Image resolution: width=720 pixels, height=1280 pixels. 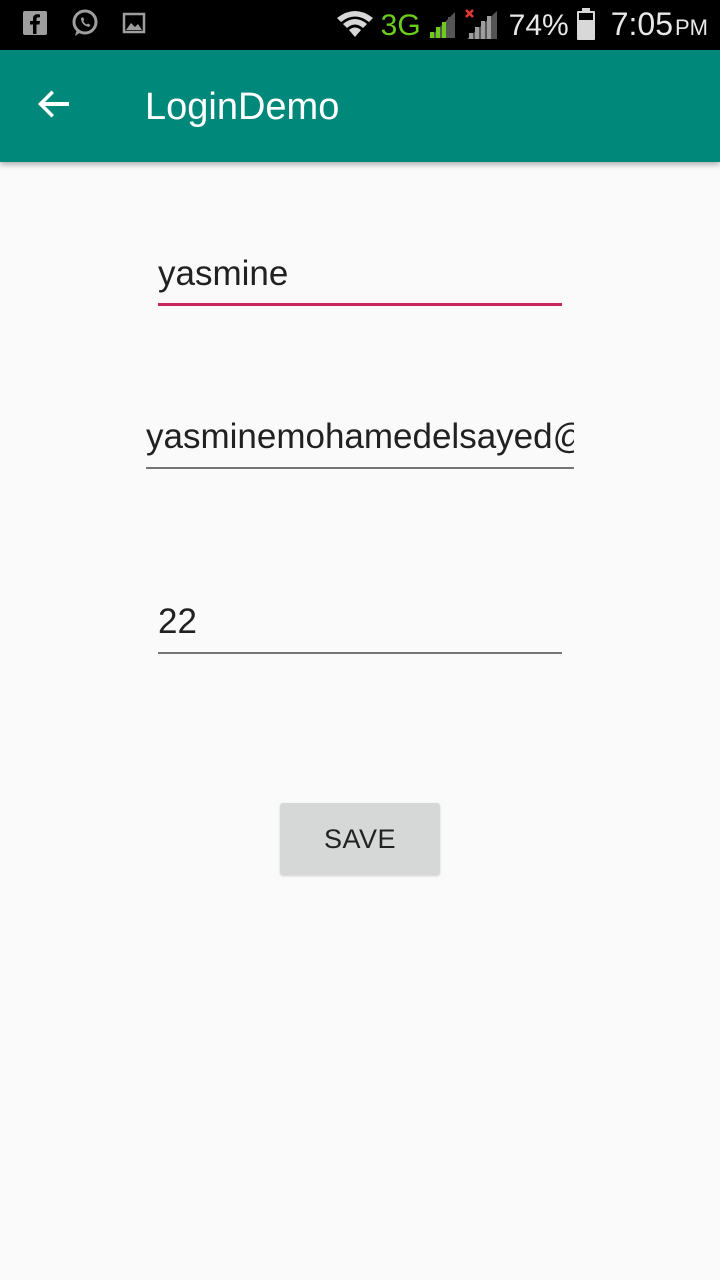 What do you see at coordinates (355, 26) in the screenshot?
I see `wifi-icon` at bounding box center [355, 26].